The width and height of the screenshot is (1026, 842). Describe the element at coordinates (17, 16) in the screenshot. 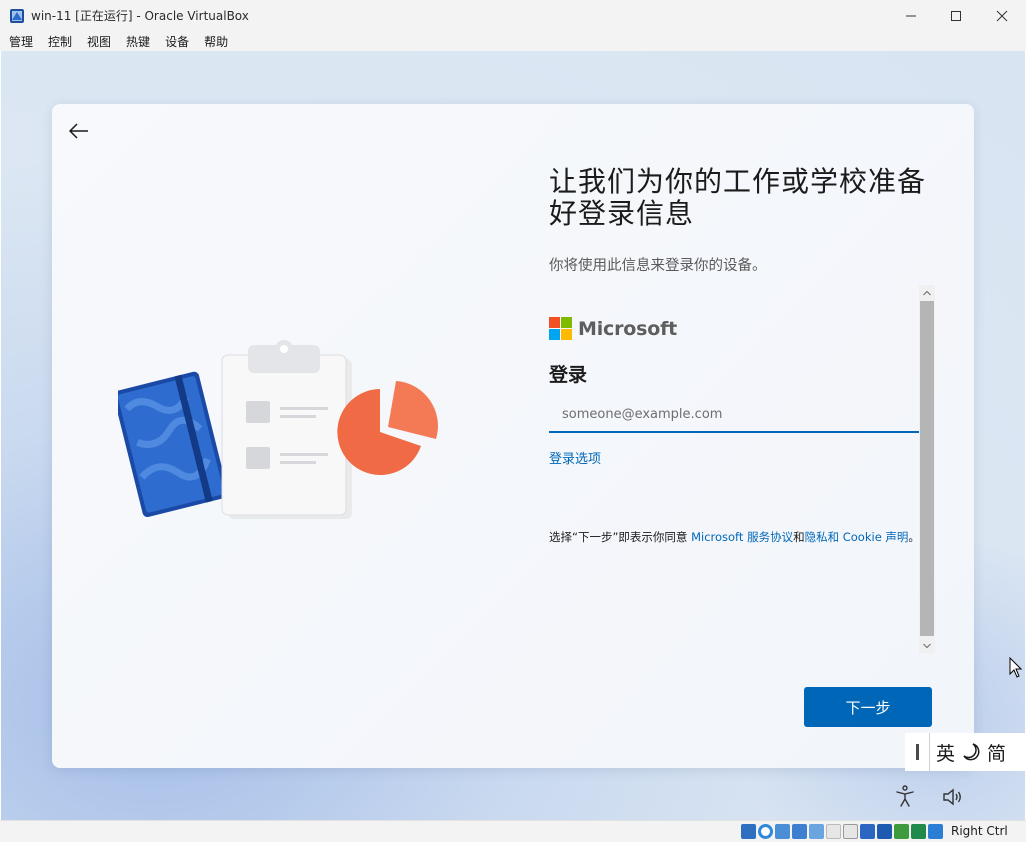

I see `virtualbox-icon` at that location.